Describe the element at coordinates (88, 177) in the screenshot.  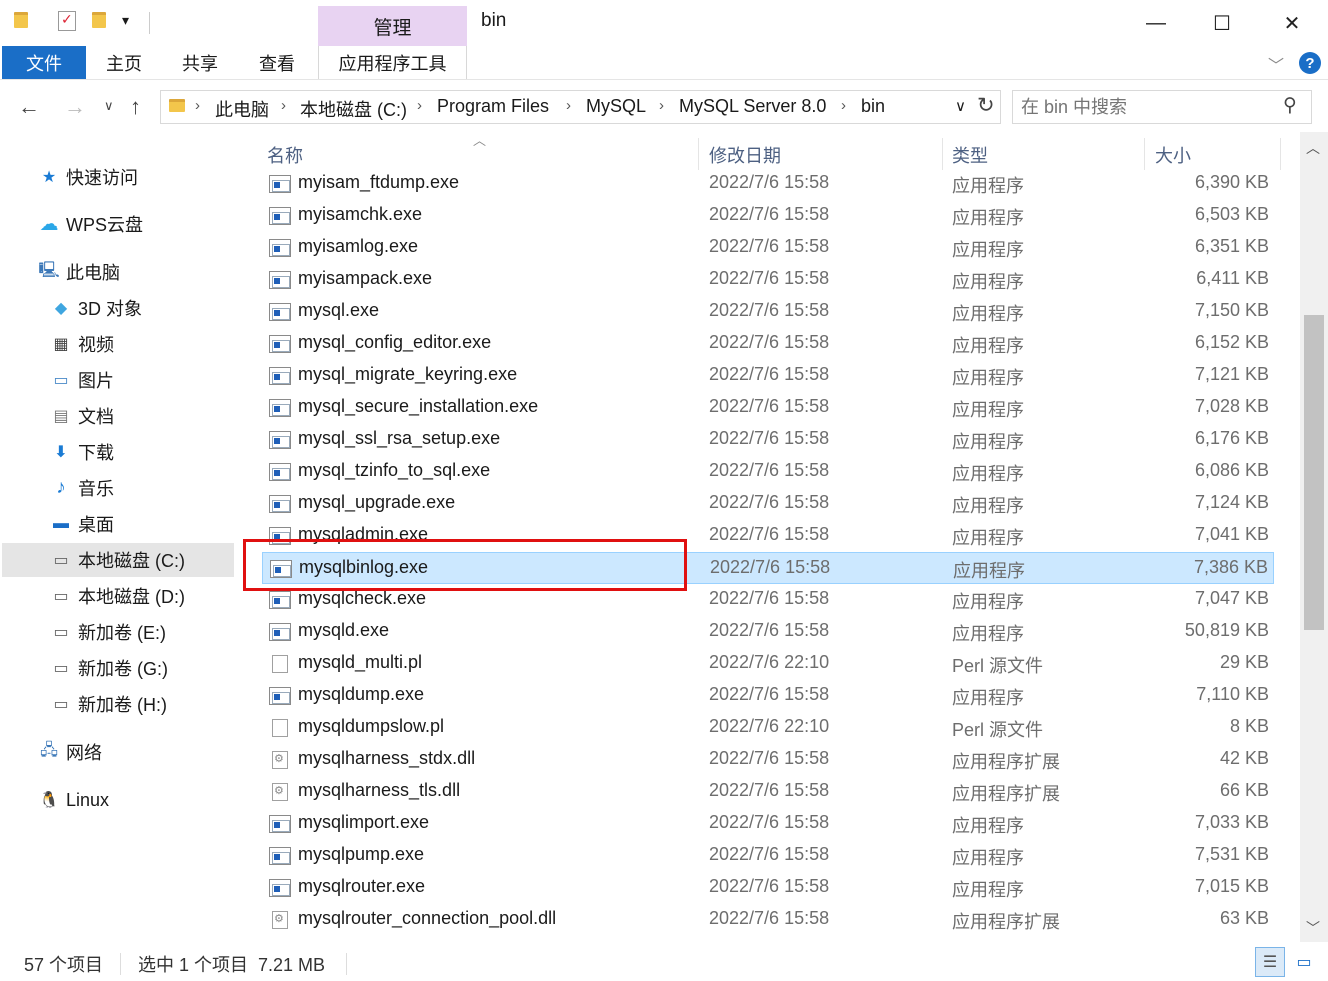
I see `nav-item-quick-access: ★ 快速访问` at that location.